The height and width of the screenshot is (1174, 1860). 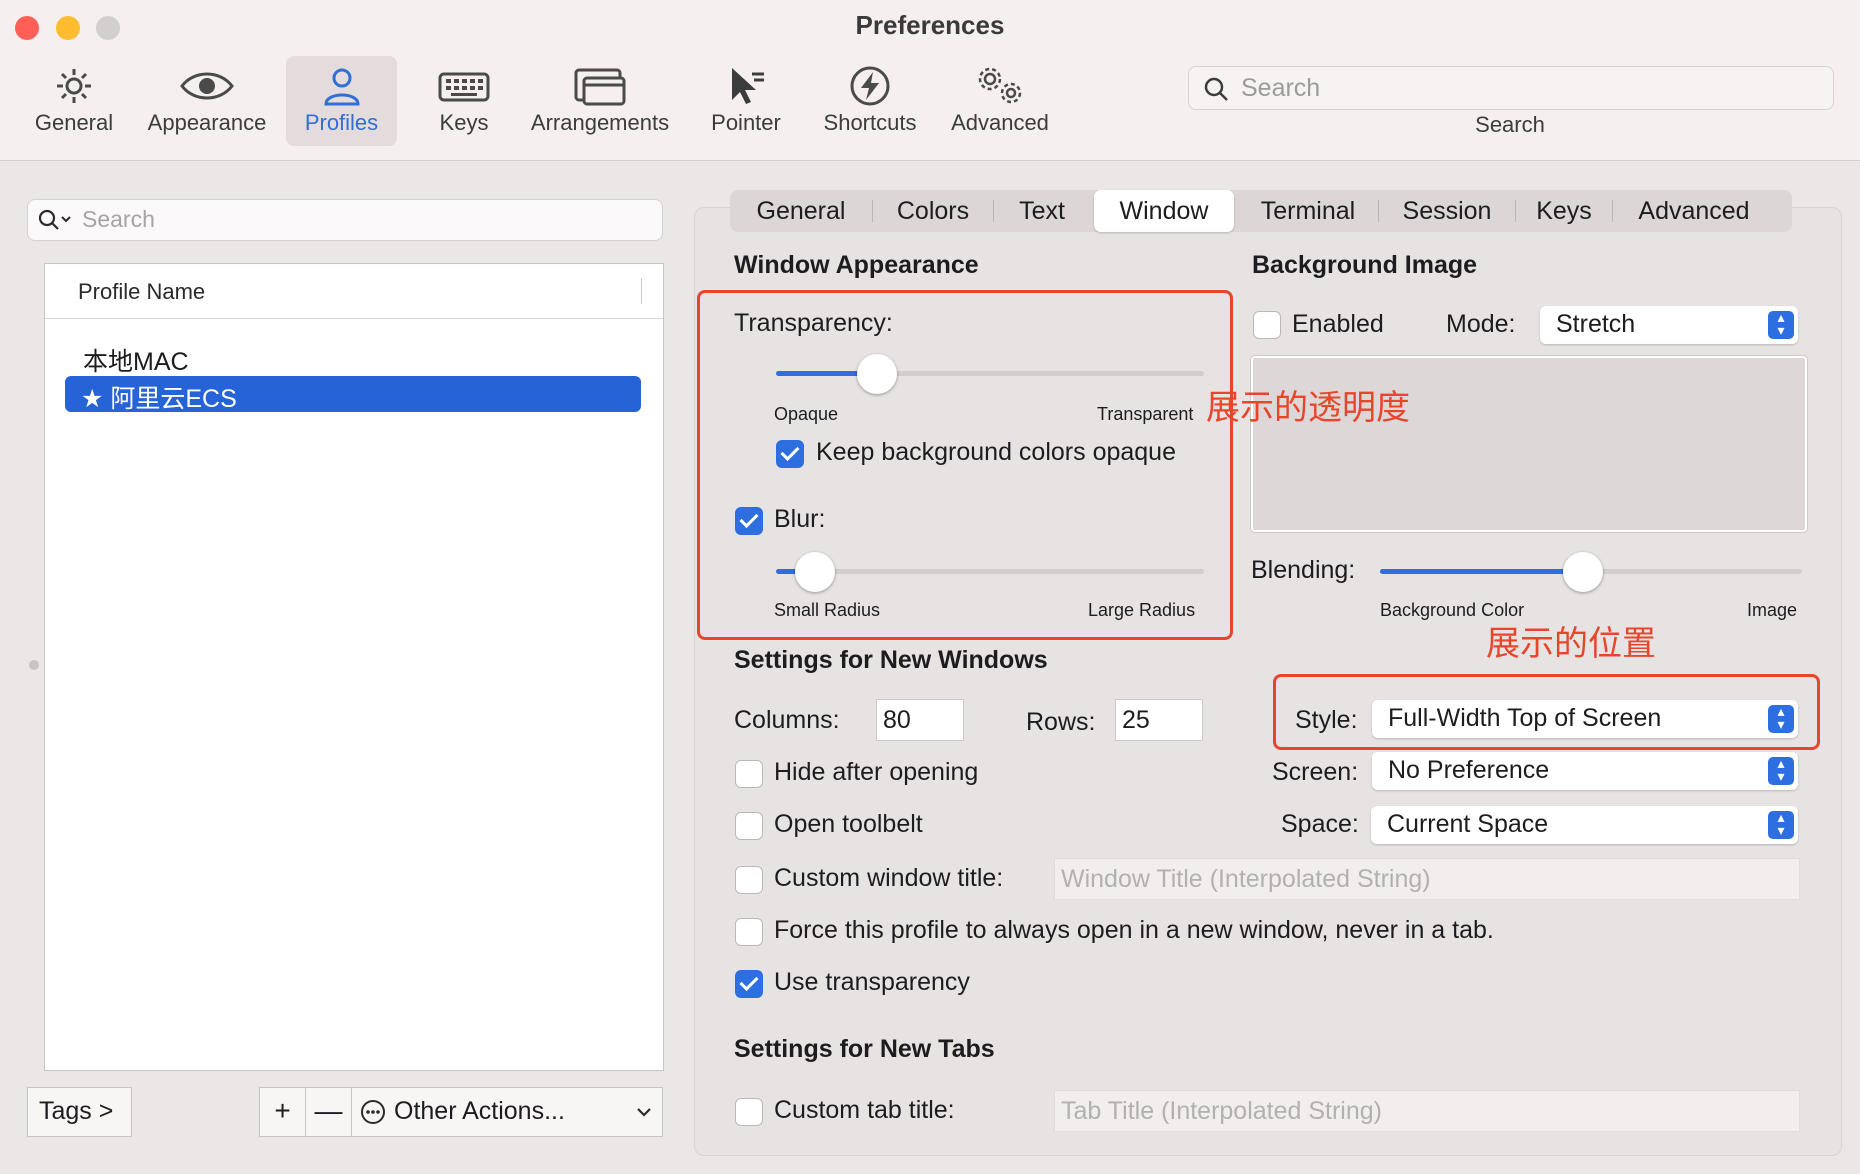 What do you see at coordinates (748, 86) in the screenshot?
I see `pointer-icon` at bounding box center [748, 86].